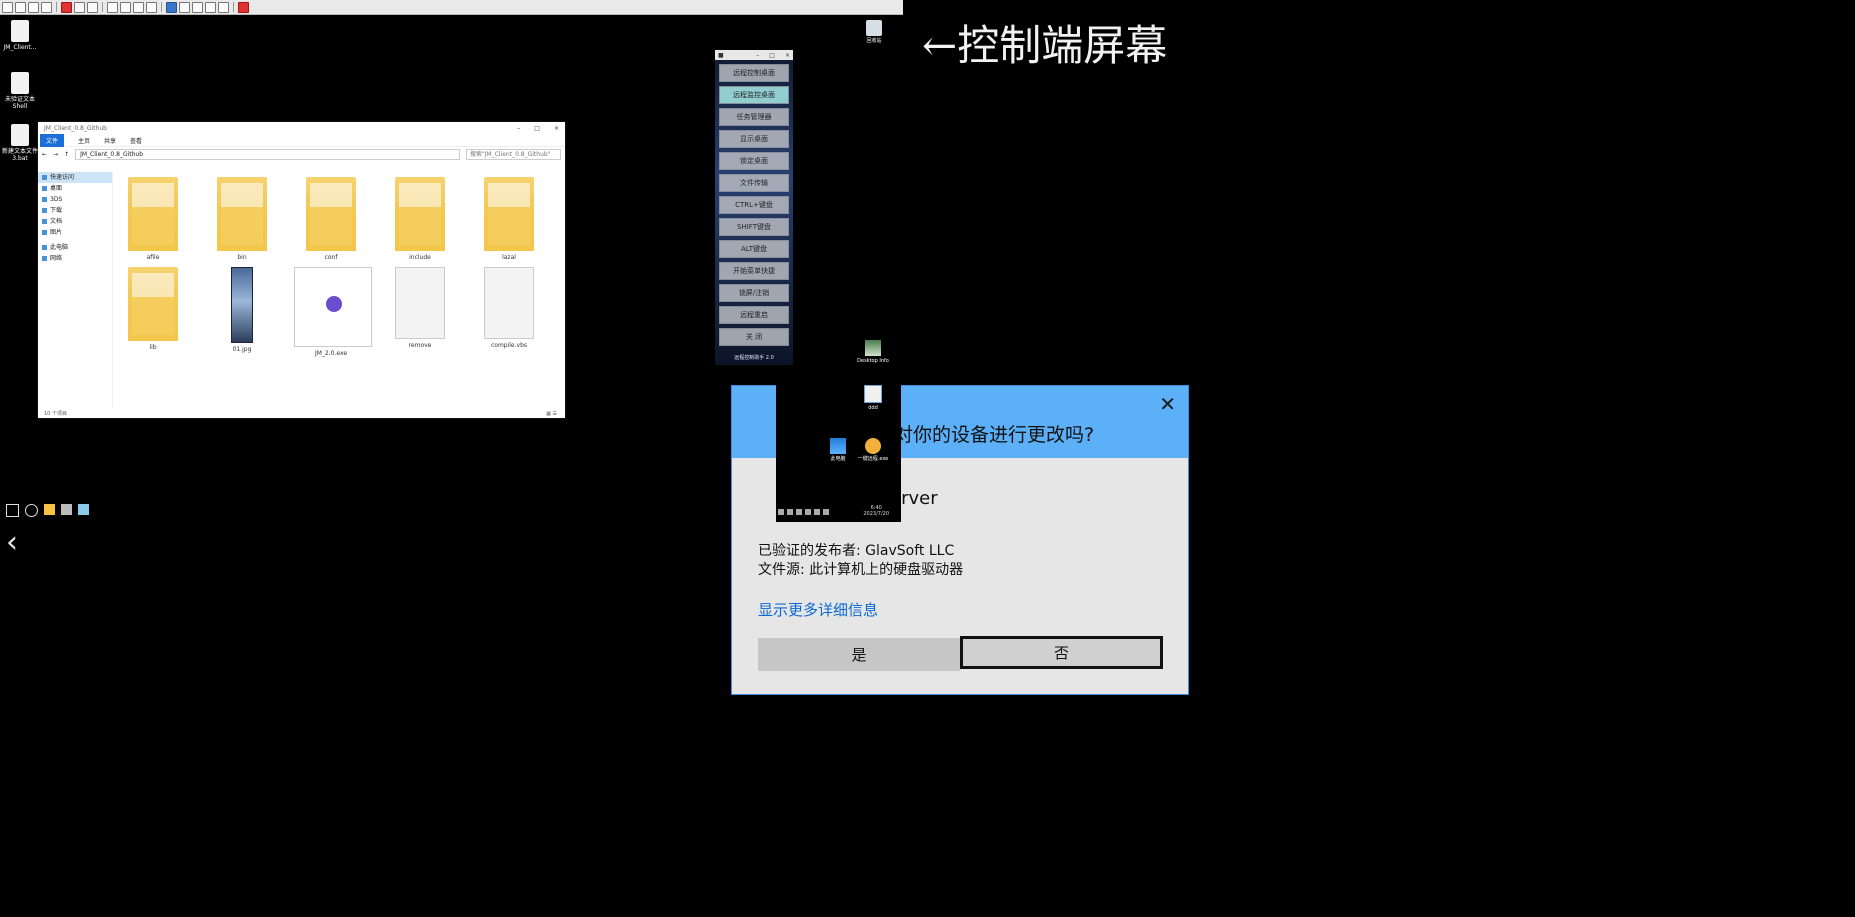 This screenshot has height=917, width=1855. What do you see at coordinates (49, 509) in the screenshot?
I see `file-explorer-icon` at bounding box center [49, 509].